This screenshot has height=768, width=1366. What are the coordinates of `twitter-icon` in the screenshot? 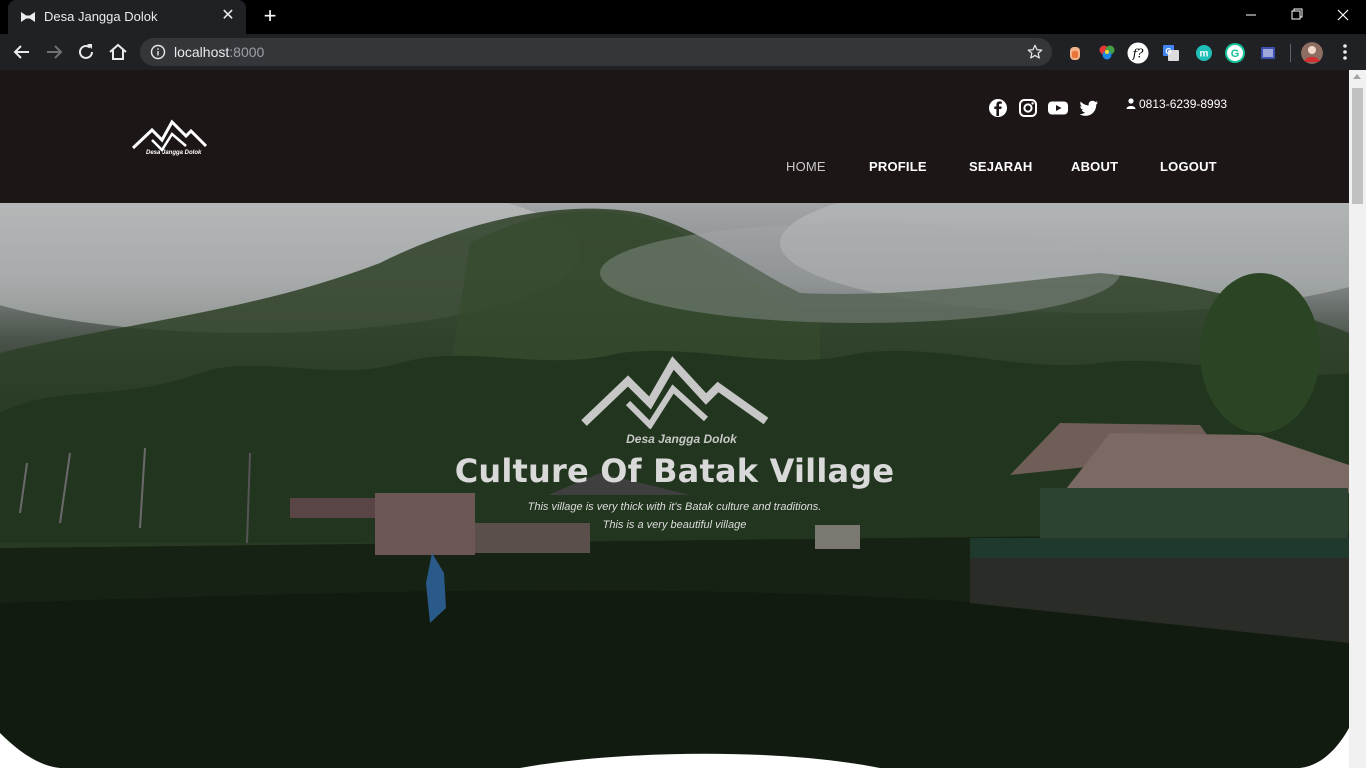 It's located at (1089, 108).